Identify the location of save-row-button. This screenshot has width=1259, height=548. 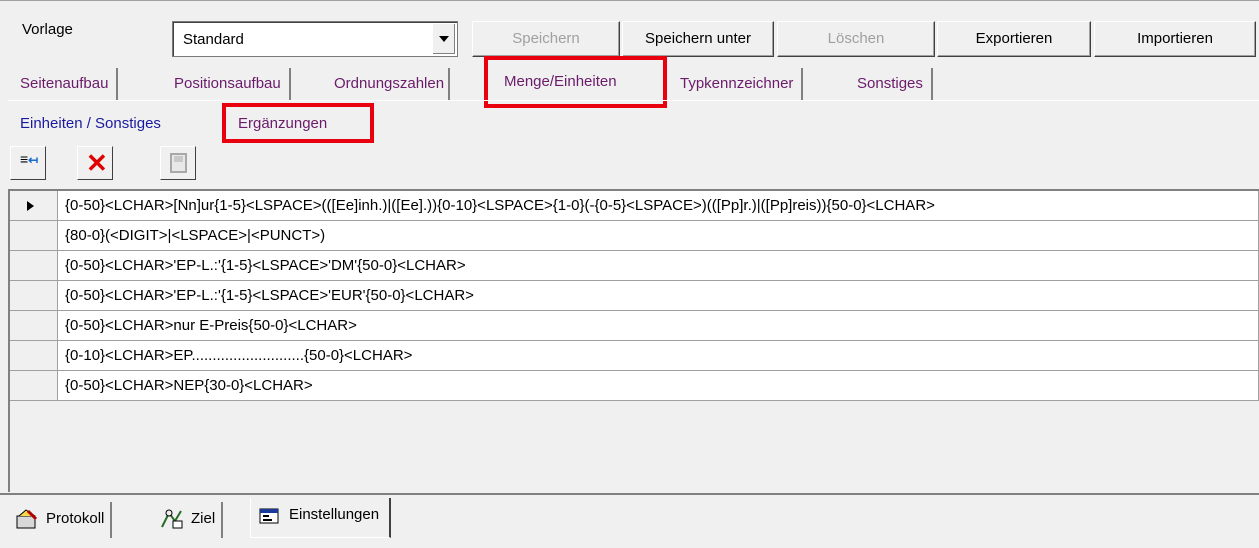
(178, 163).